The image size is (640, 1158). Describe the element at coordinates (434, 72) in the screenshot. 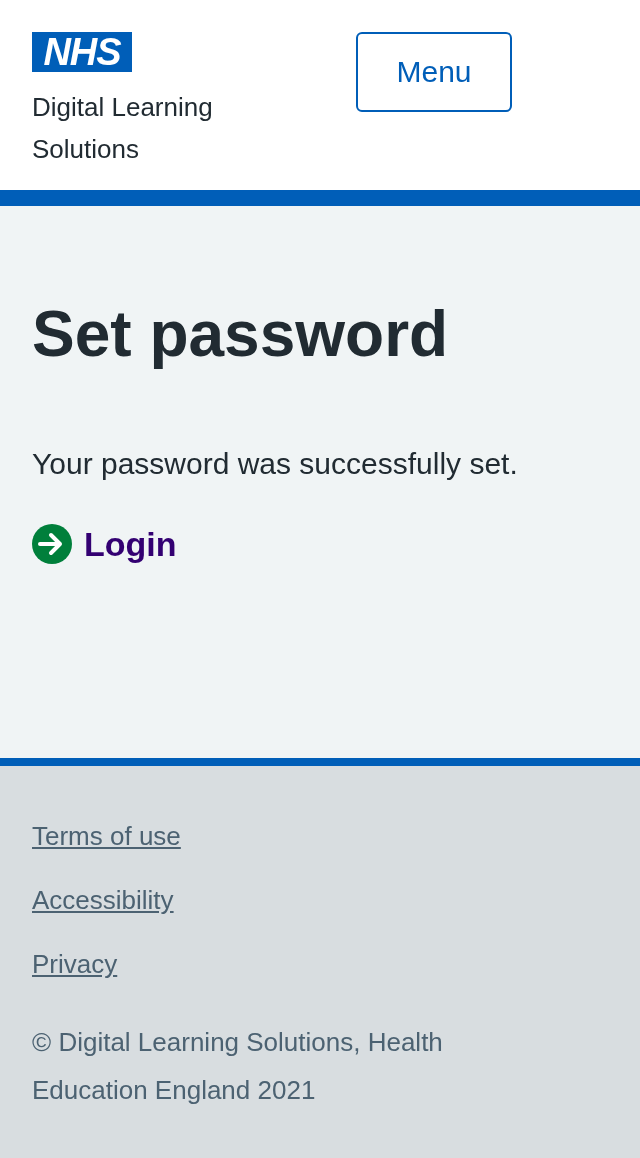

I see `menu-button: Menu` at that location.